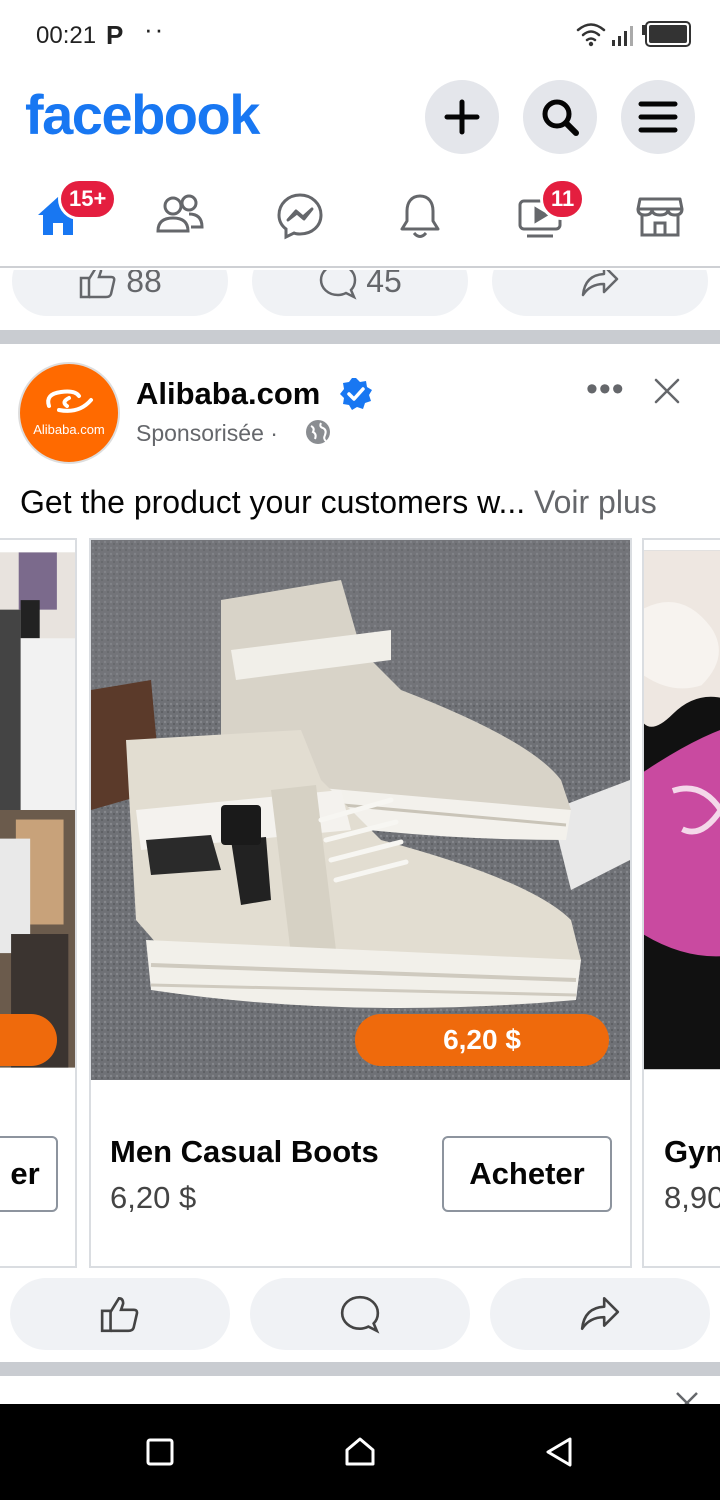 The width and height of the screenshot is (720, 1500). I want to click on search-icon, so click(560, 117).